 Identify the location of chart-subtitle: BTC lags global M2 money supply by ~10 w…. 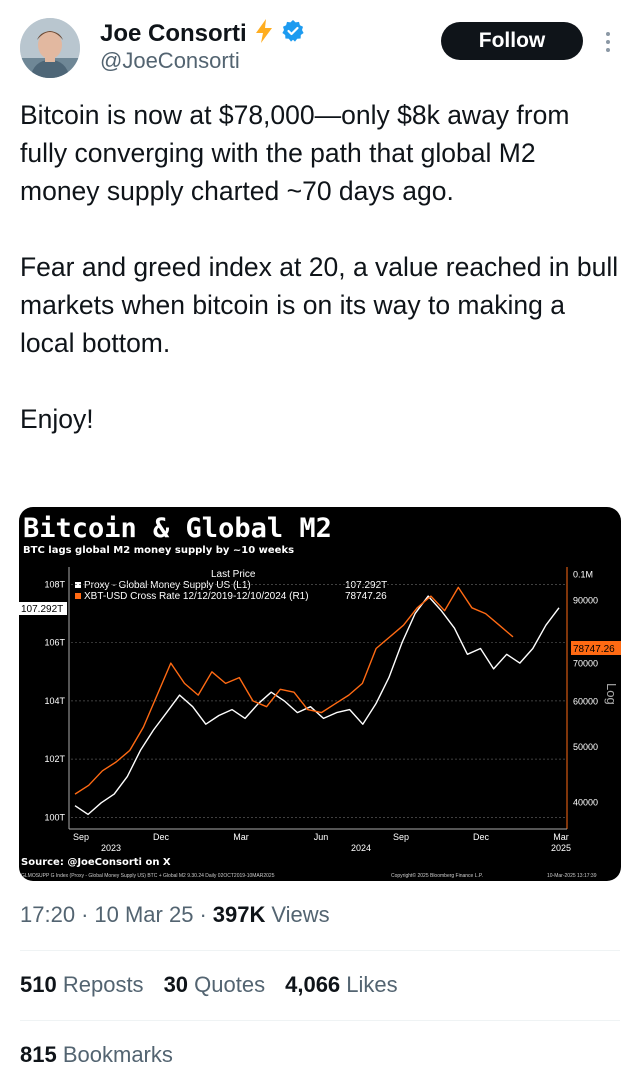
(158, 550).